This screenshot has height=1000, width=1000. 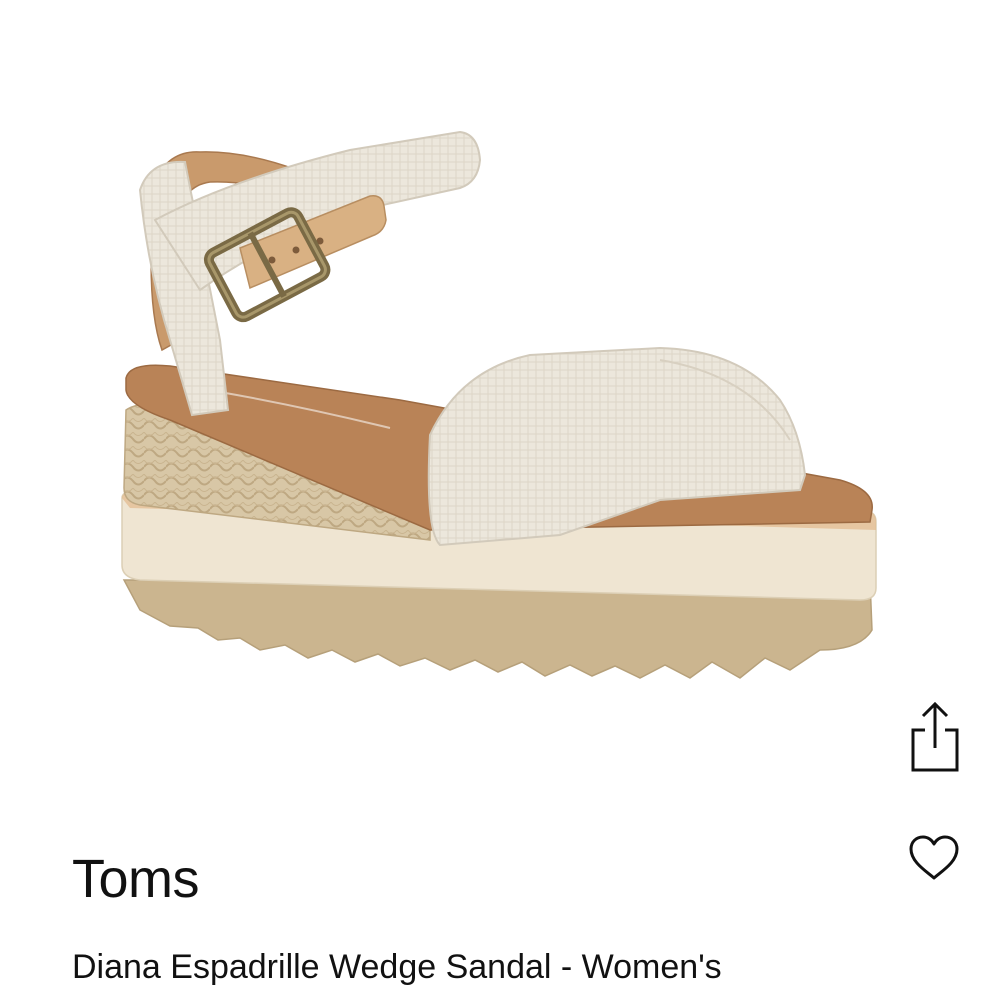 I want to click on share-icon, so click(x=935, y=736).